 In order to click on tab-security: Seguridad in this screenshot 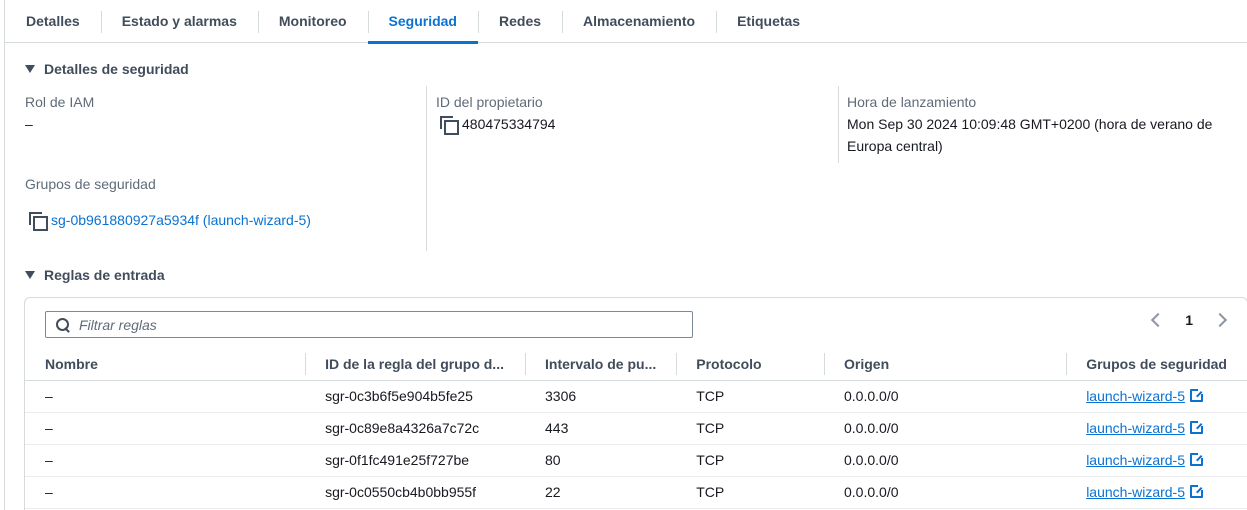, I will do `click(423, 22)`.